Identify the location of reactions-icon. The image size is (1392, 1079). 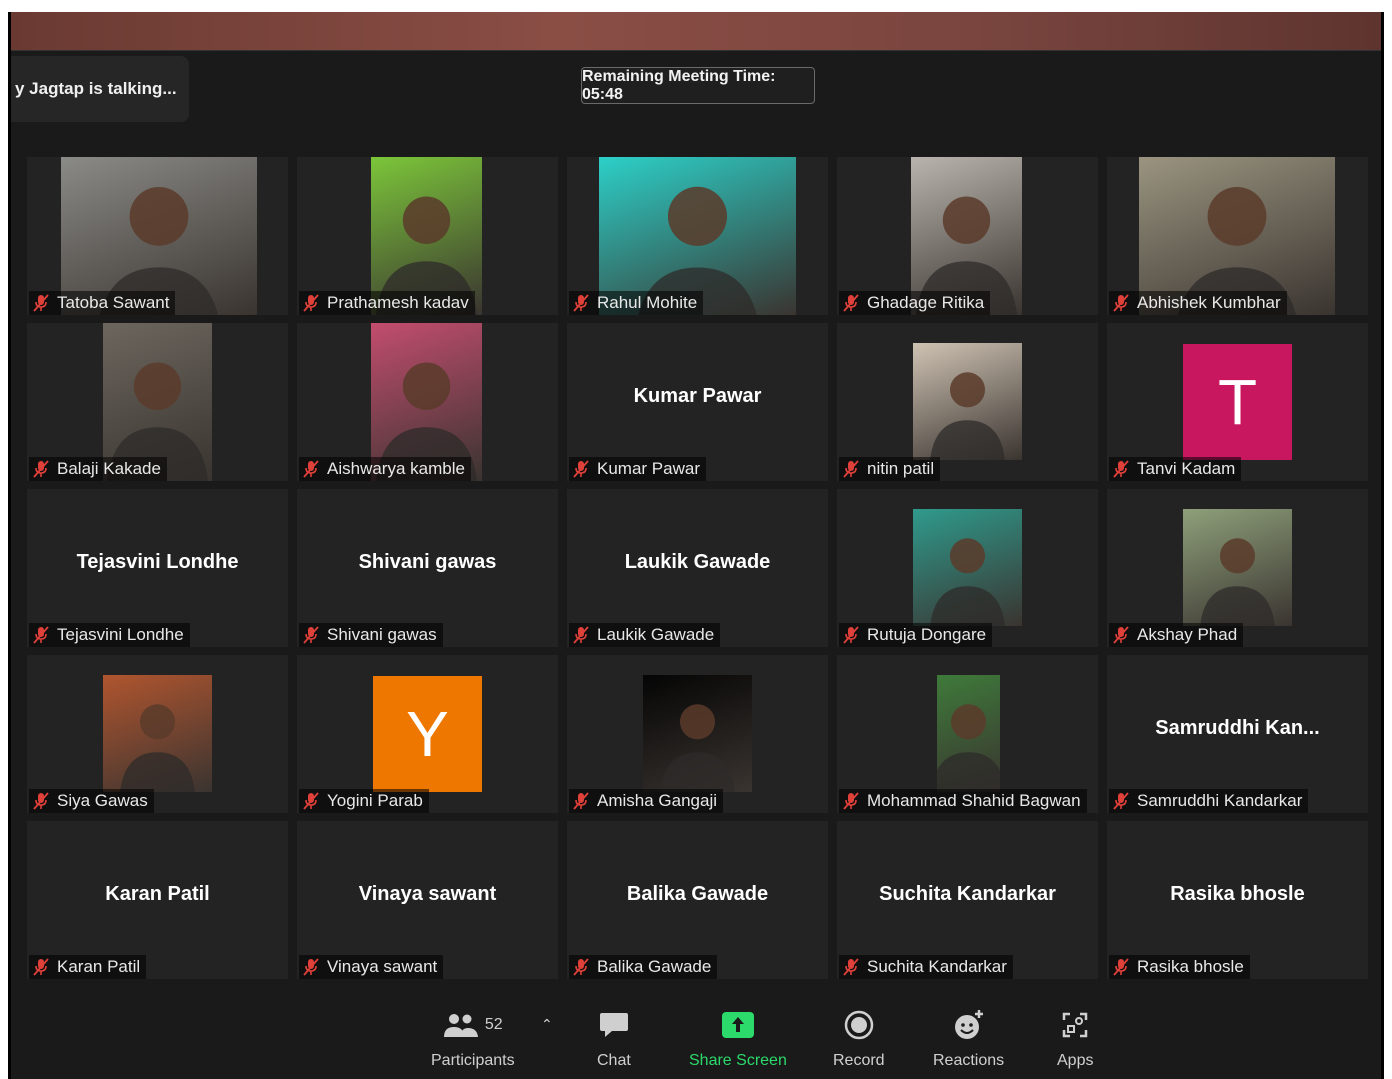
(968, 1024).